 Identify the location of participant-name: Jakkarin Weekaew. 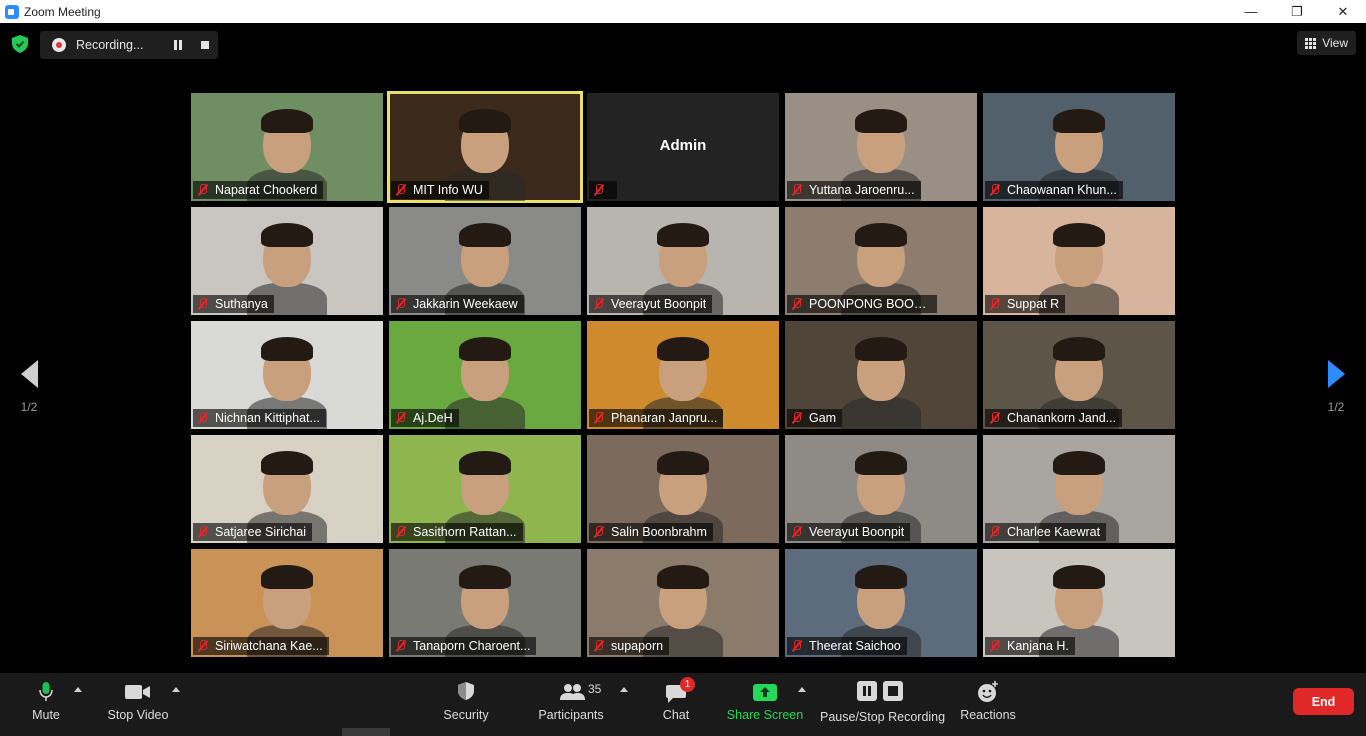
(465, 304).